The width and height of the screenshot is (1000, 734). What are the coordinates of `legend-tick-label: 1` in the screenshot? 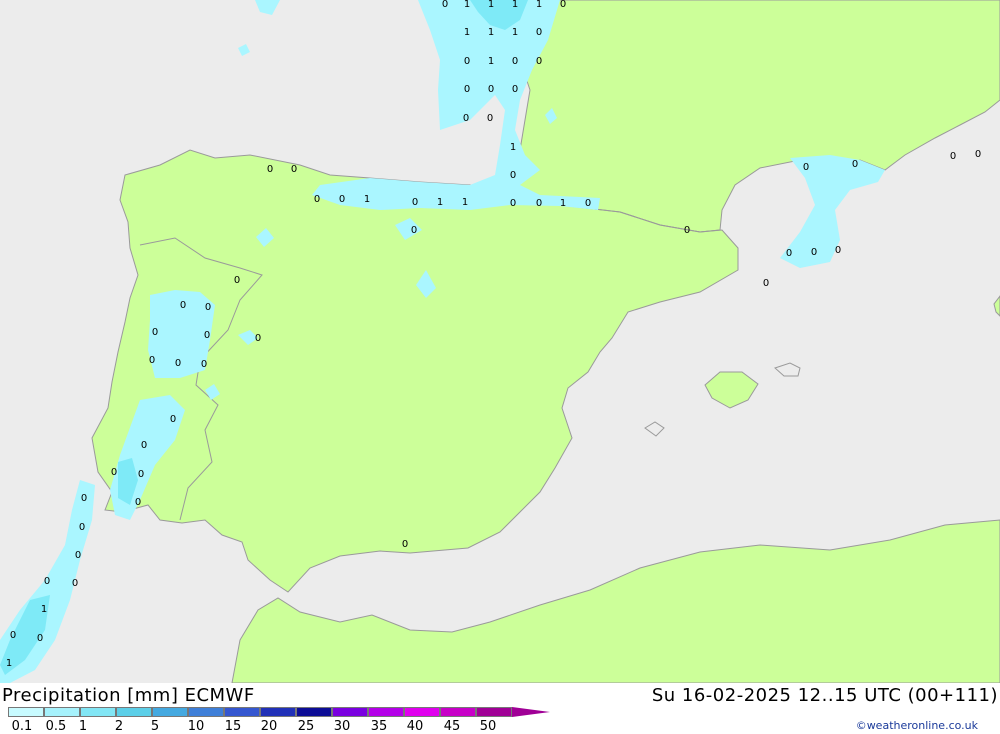 It's located at (83, 726).